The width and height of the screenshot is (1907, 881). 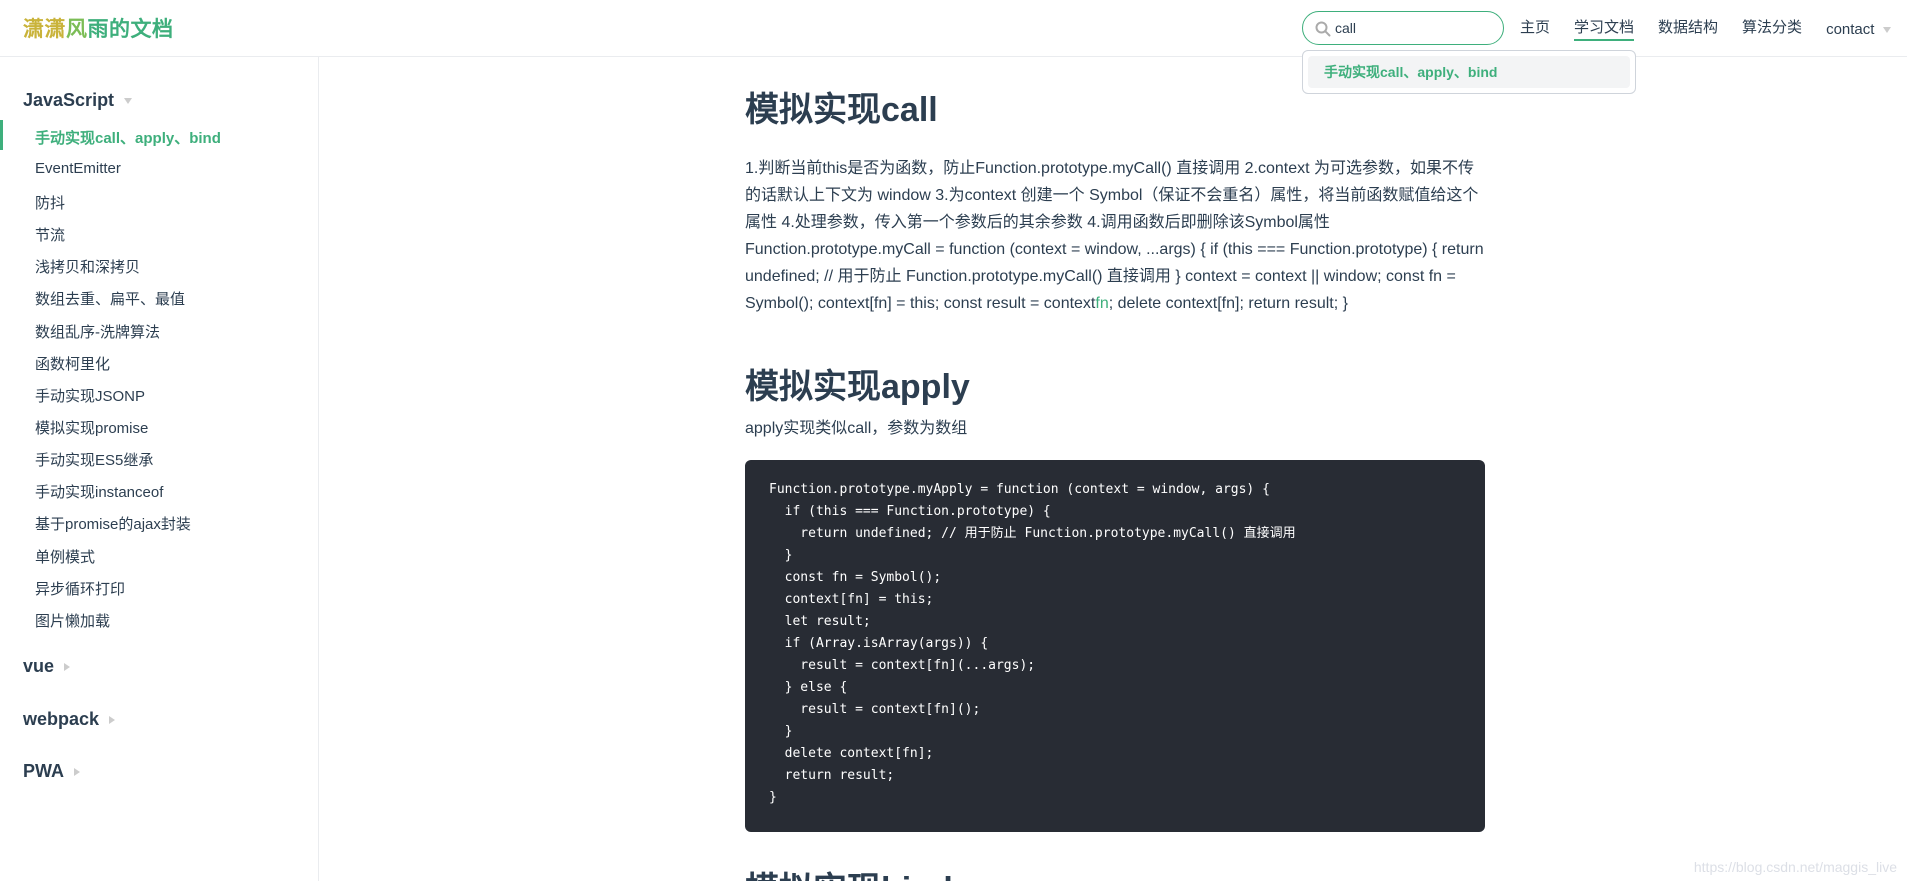 What do you see at coordinates (77, 29) in the screenshot?
I see `site-title-char: 风` at bounding box center [77, 29].